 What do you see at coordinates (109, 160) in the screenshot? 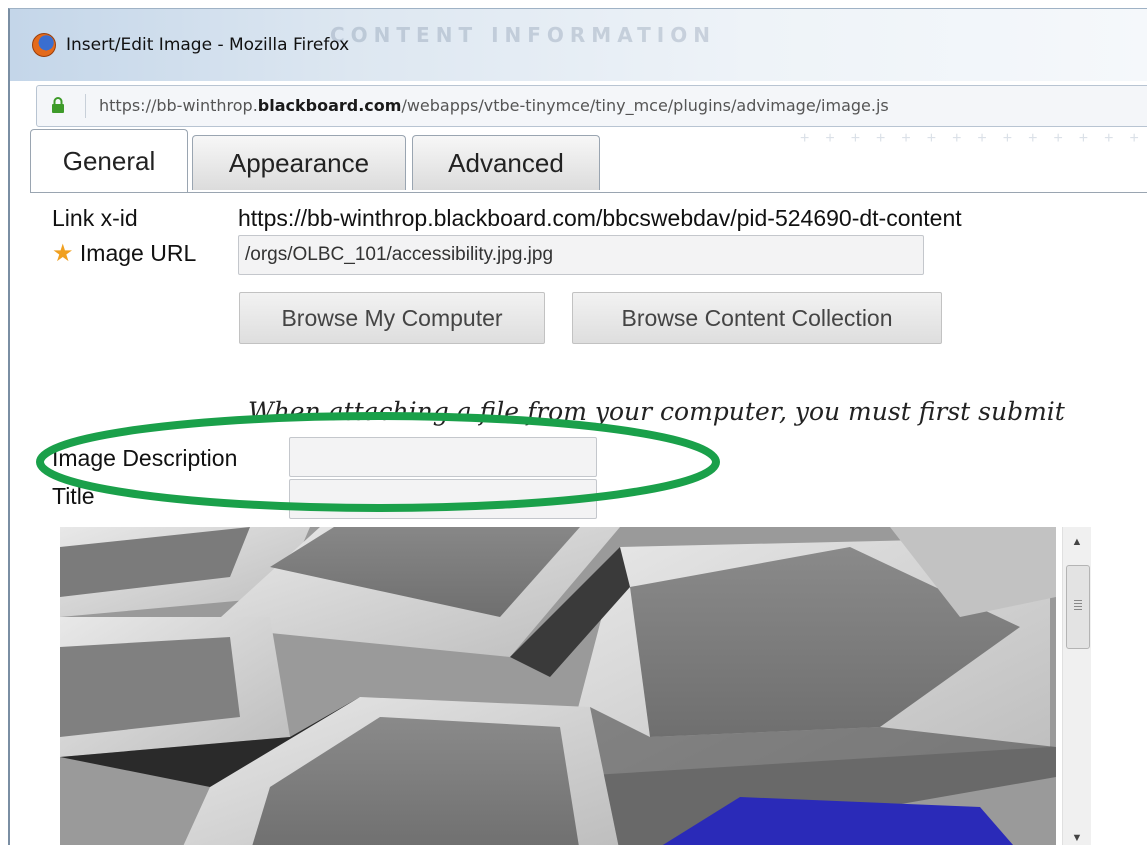
I see `tab-general: General` at bounding box center [109, 160].